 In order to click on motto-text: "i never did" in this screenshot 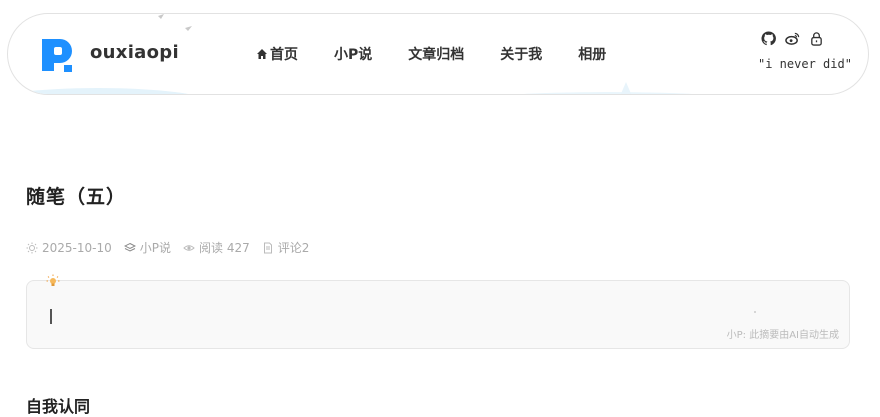, I will do `click(805, 64)`.